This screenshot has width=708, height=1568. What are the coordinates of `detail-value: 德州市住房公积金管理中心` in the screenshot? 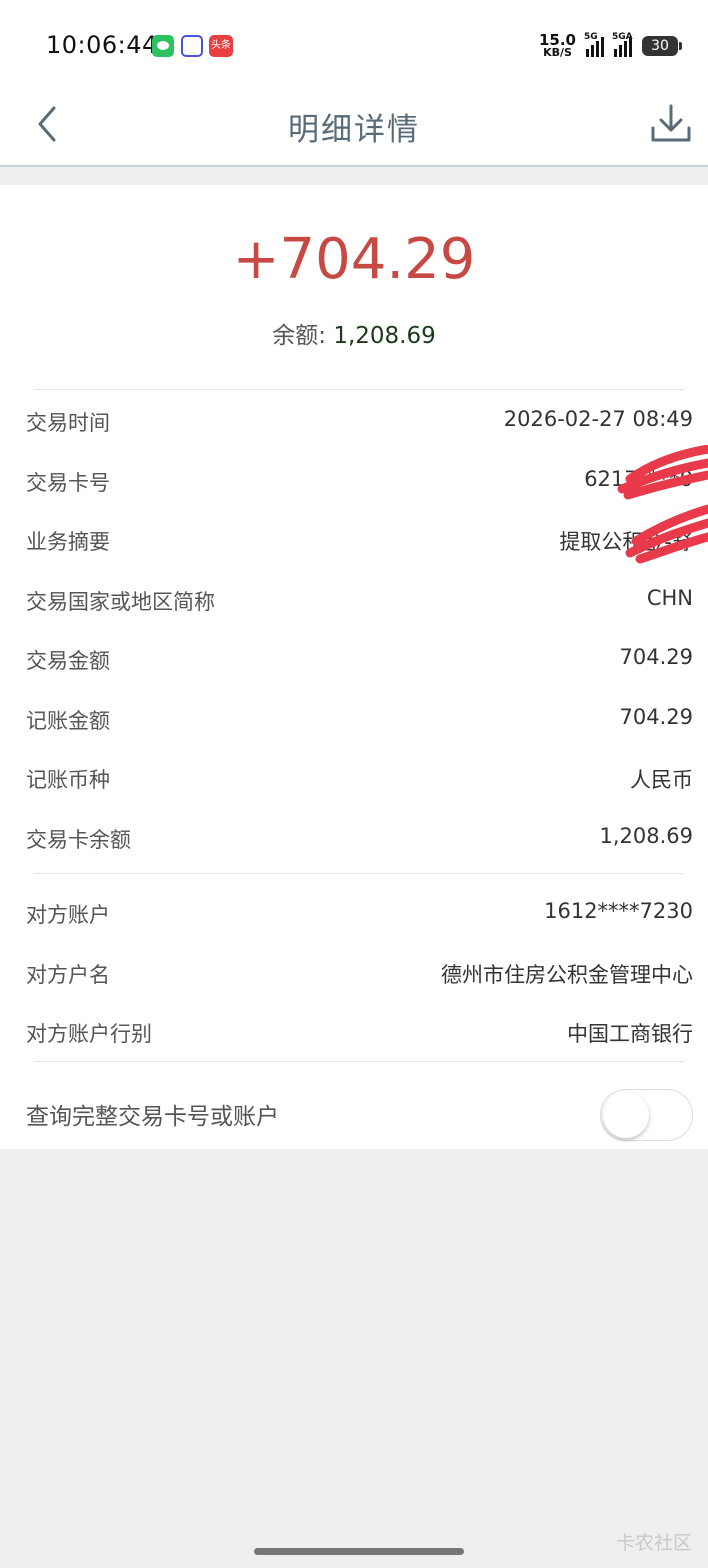 It's located at (567, 975).